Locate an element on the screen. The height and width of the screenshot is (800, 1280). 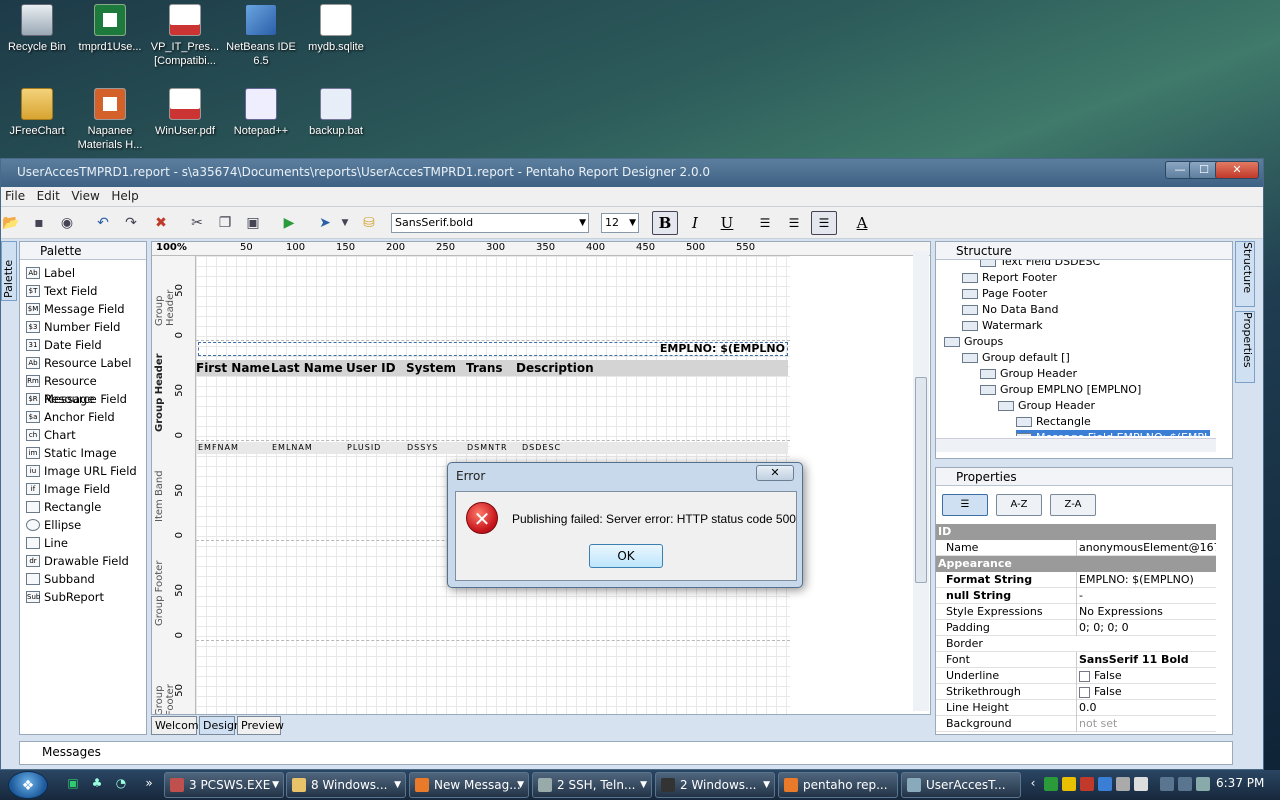
tab-design: Design is located at coordinates (220, 725).